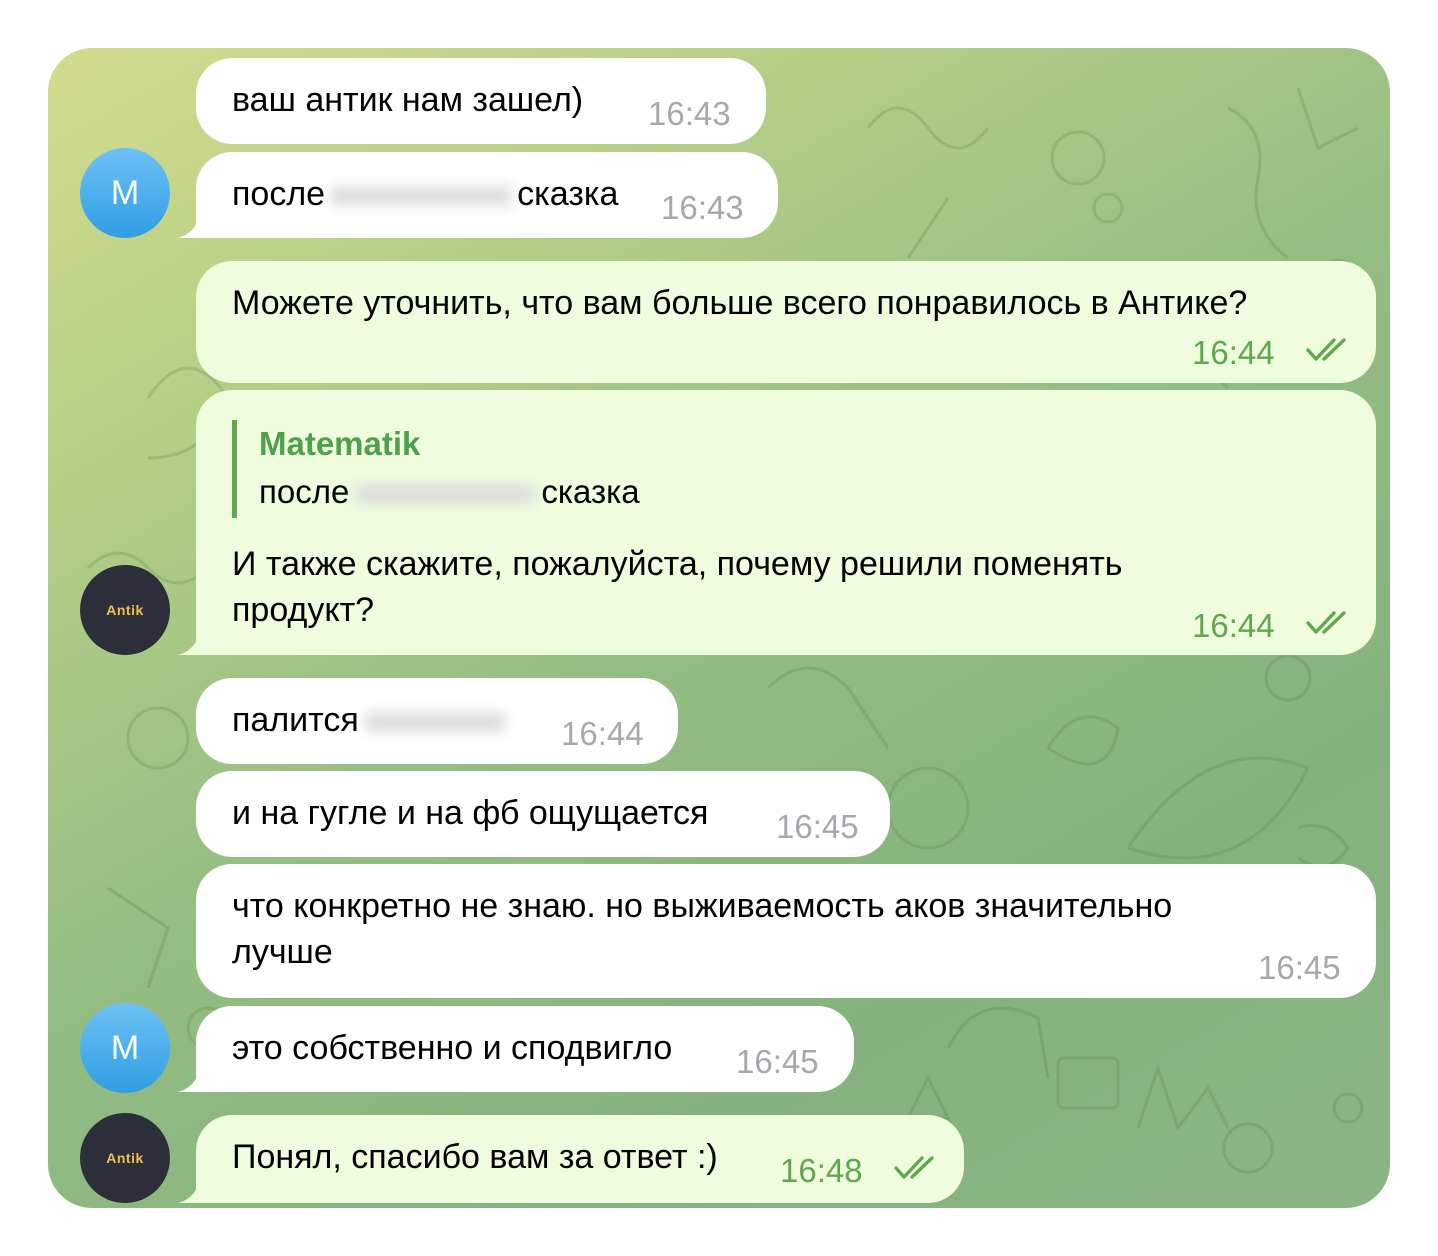 This screenshot has height=1256, width=1438. I want to click on message-text-after: сказка, so click(568, 194).